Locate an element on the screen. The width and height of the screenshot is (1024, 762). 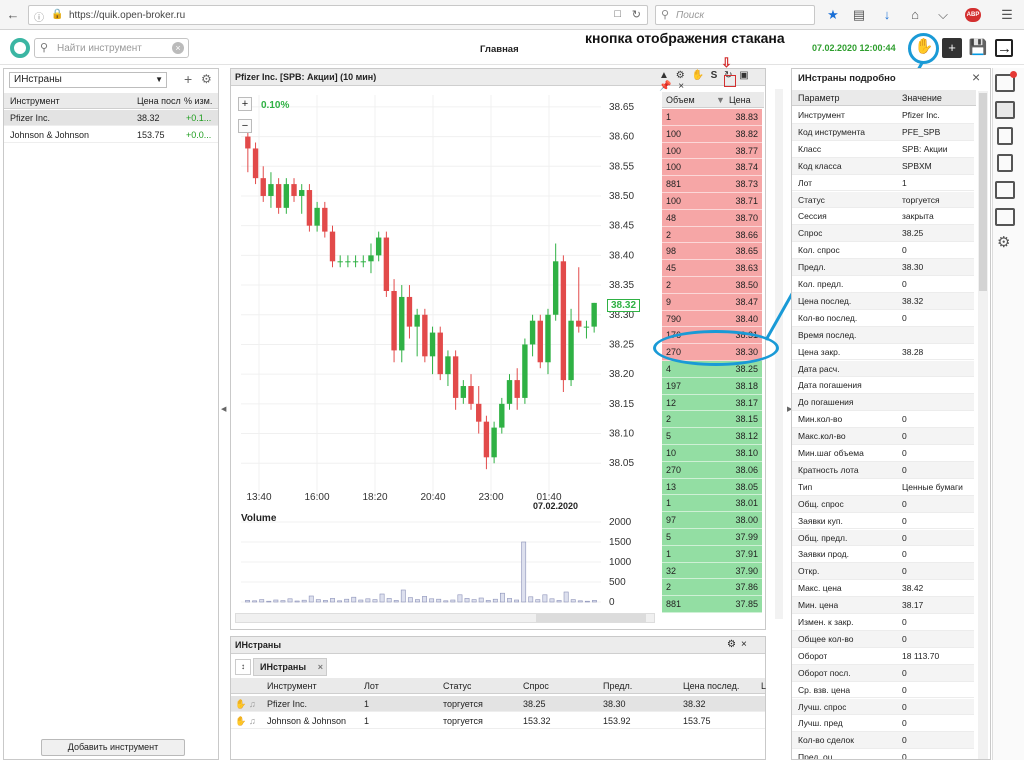
download-icon: ↓ is located at coordinates (887, 15).